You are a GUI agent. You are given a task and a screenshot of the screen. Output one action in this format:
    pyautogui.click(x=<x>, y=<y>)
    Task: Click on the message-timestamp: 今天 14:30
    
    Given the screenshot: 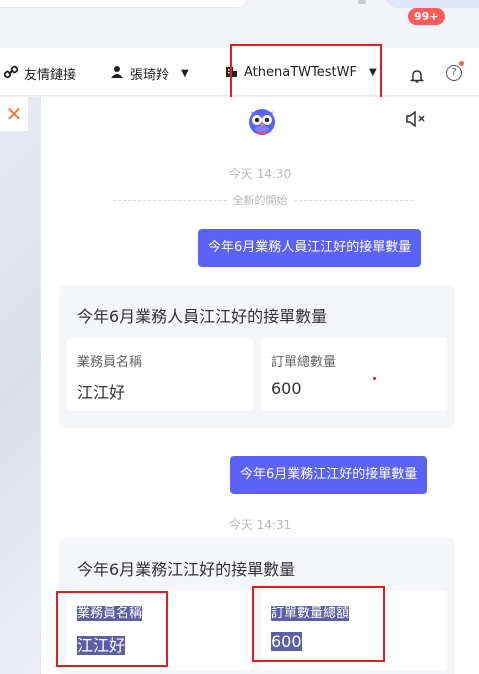 What is the action you would take?
    pyautogui.click(x=260, y=174)
    